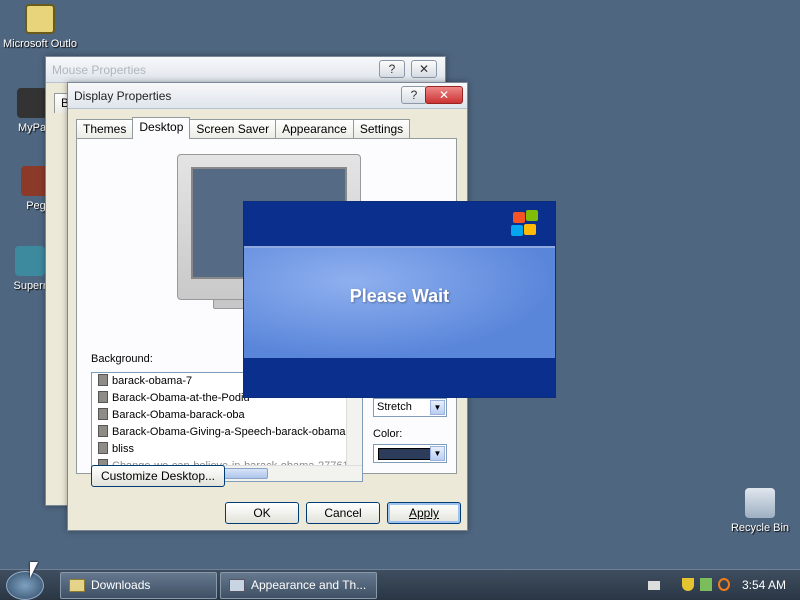 This screenshot has height=600, width=800. I want to click on please-wait-dialog: Please Wait, so click(399, 299).